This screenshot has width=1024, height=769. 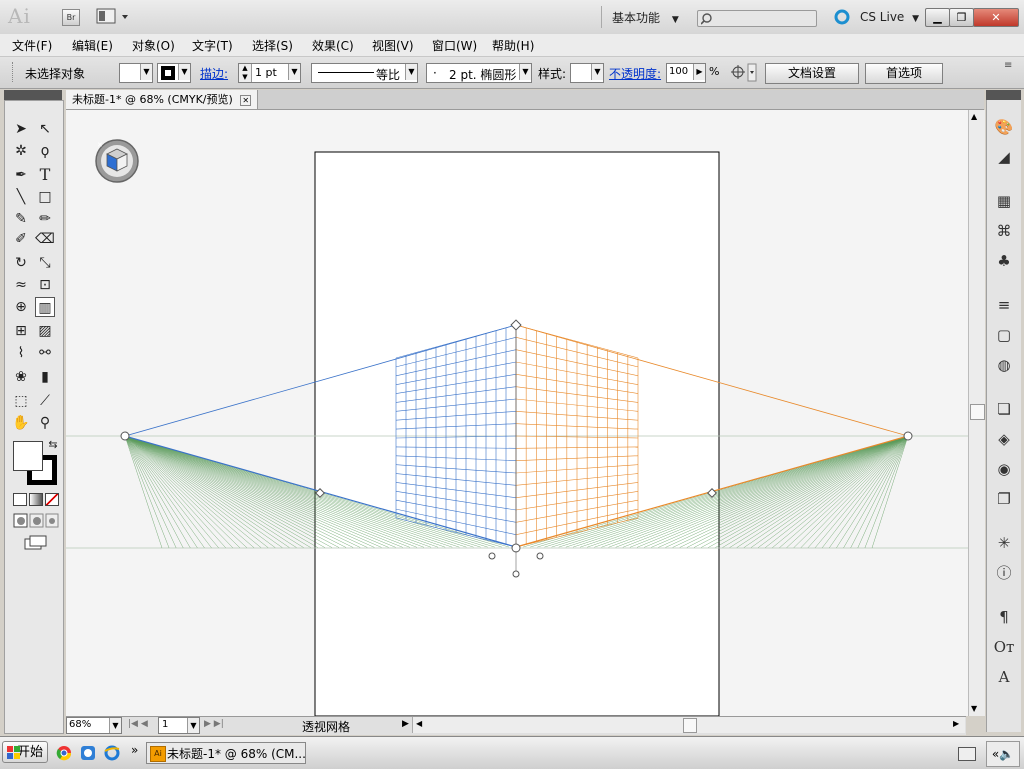 What do you see at coordinates (904, 73) in the screenshot?
I see `preferences-button: 首选项` at bounding box center [904, 73].